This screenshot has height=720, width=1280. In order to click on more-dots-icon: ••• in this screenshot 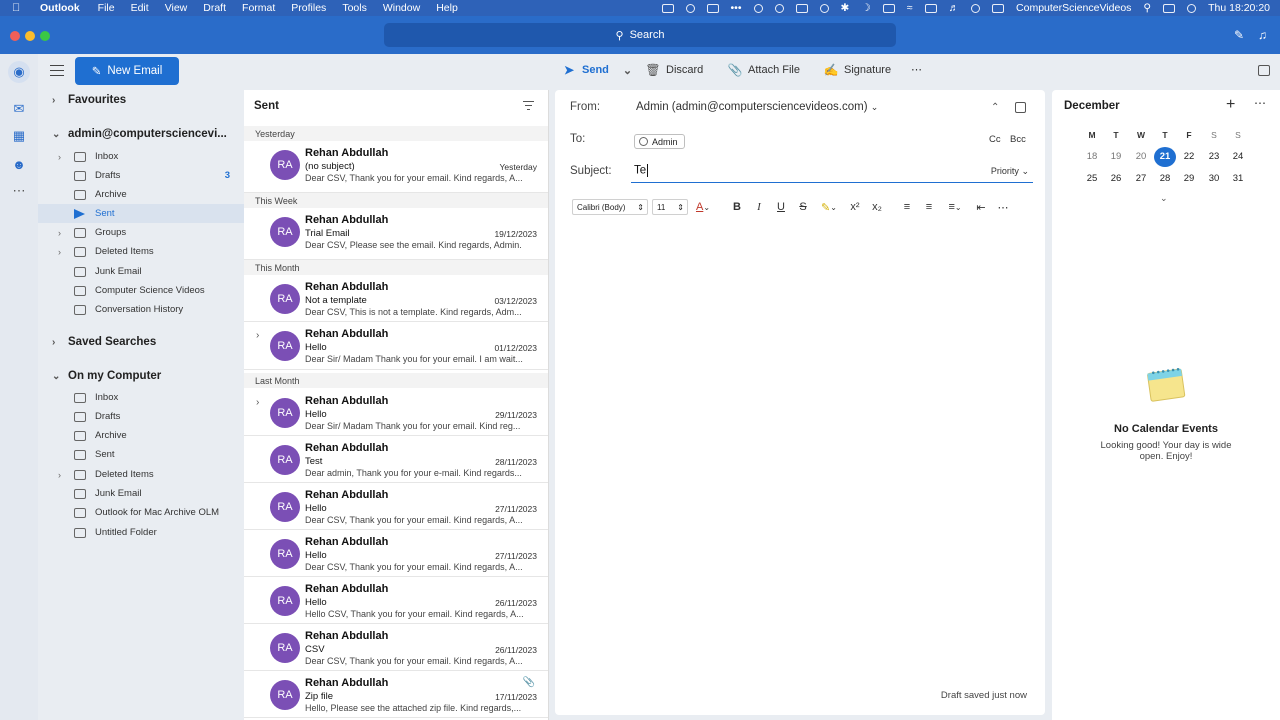, I will do `click(736, 8)`.